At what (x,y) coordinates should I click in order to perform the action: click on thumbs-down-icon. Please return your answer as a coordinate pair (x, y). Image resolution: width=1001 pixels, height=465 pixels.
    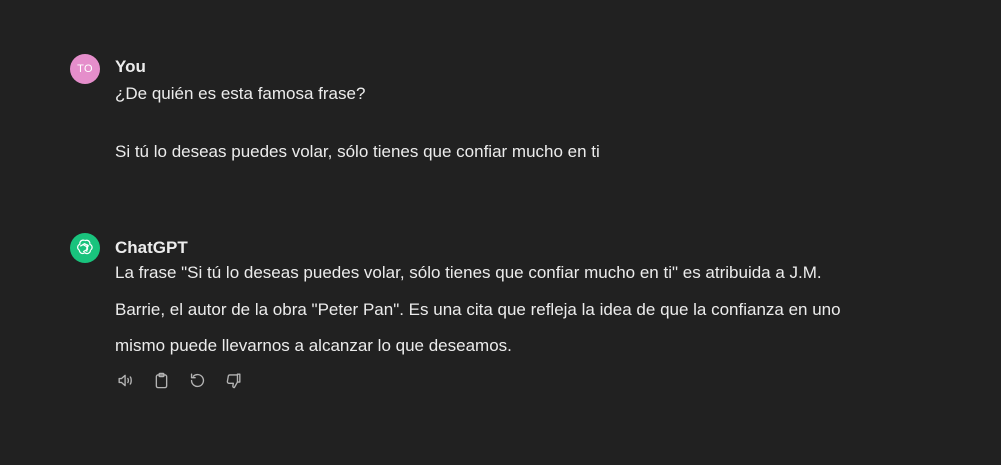
    Looking at the image, I should click on (233, 380).